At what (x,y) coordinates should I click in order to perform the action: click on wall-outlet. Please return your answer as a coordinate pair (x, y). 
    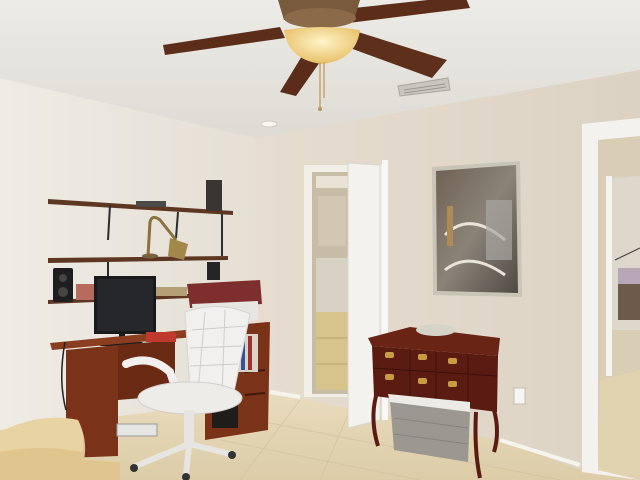
    Looking at the image, I should click on (519, 396).